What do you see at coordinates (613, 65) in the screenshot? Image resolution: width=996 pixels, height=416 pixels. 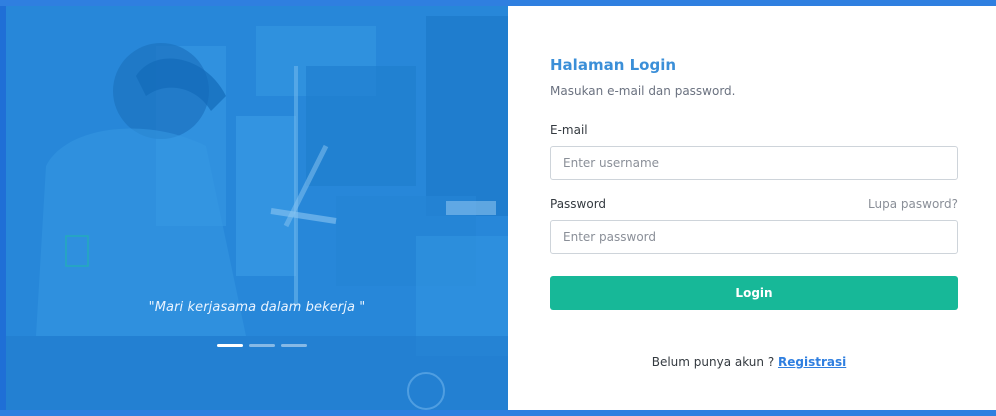 I see `page-title: Halaman Login` at bounding box center [613, 65].